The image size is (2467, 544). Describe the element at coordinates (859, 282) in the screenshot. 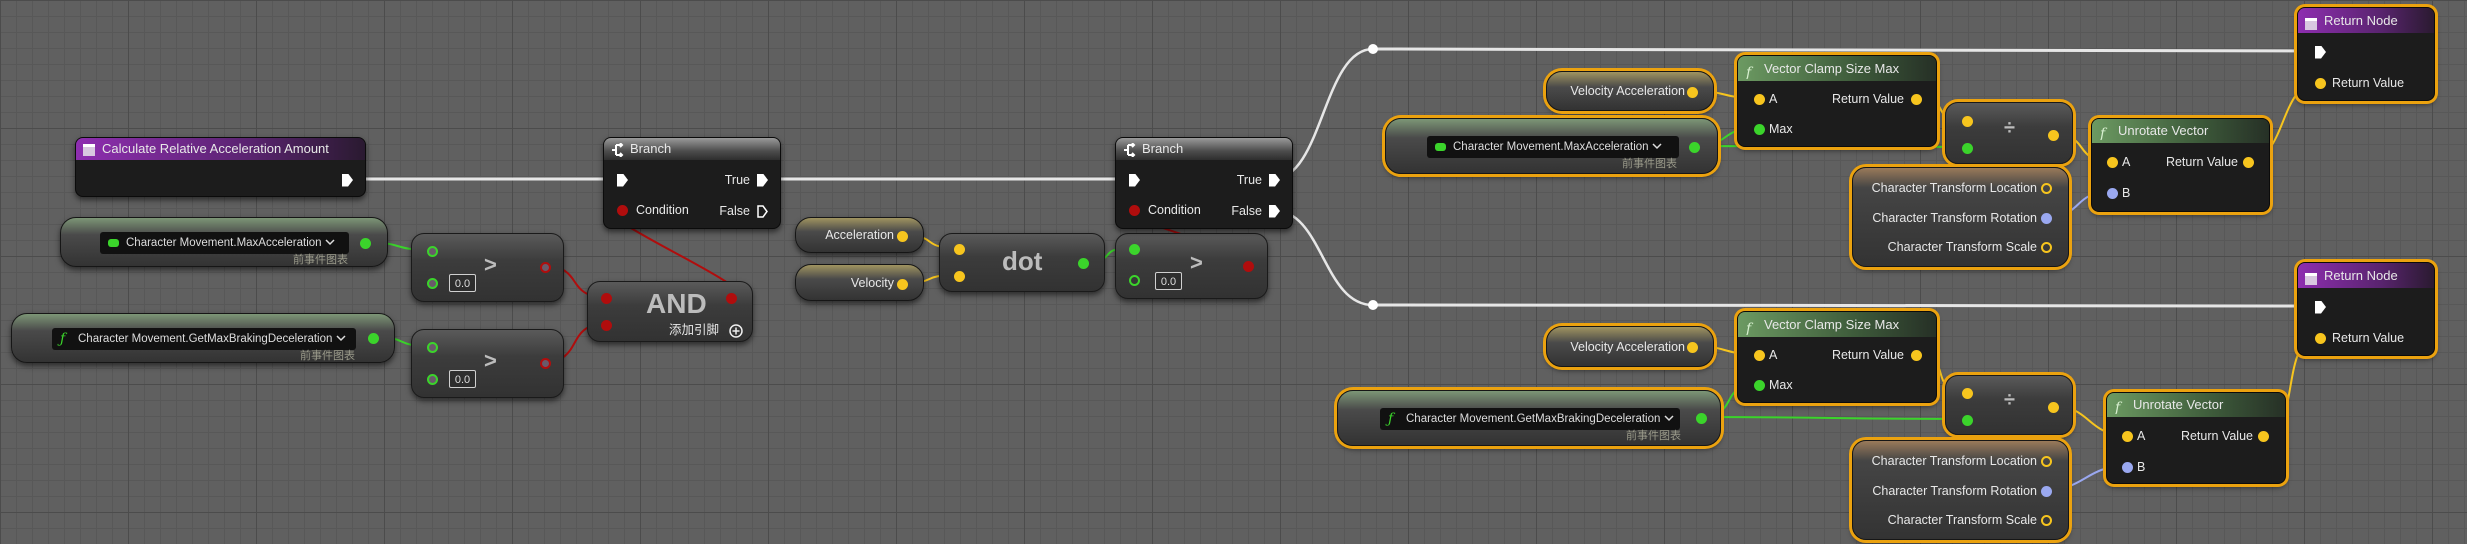

I see `velocity-variable-node: Velocity` at that location.